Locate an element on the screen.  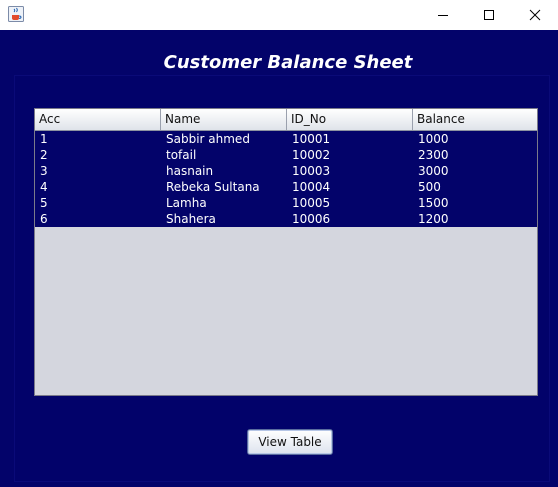
cell-id-no: 10005 is located at coordinates (350, 203).